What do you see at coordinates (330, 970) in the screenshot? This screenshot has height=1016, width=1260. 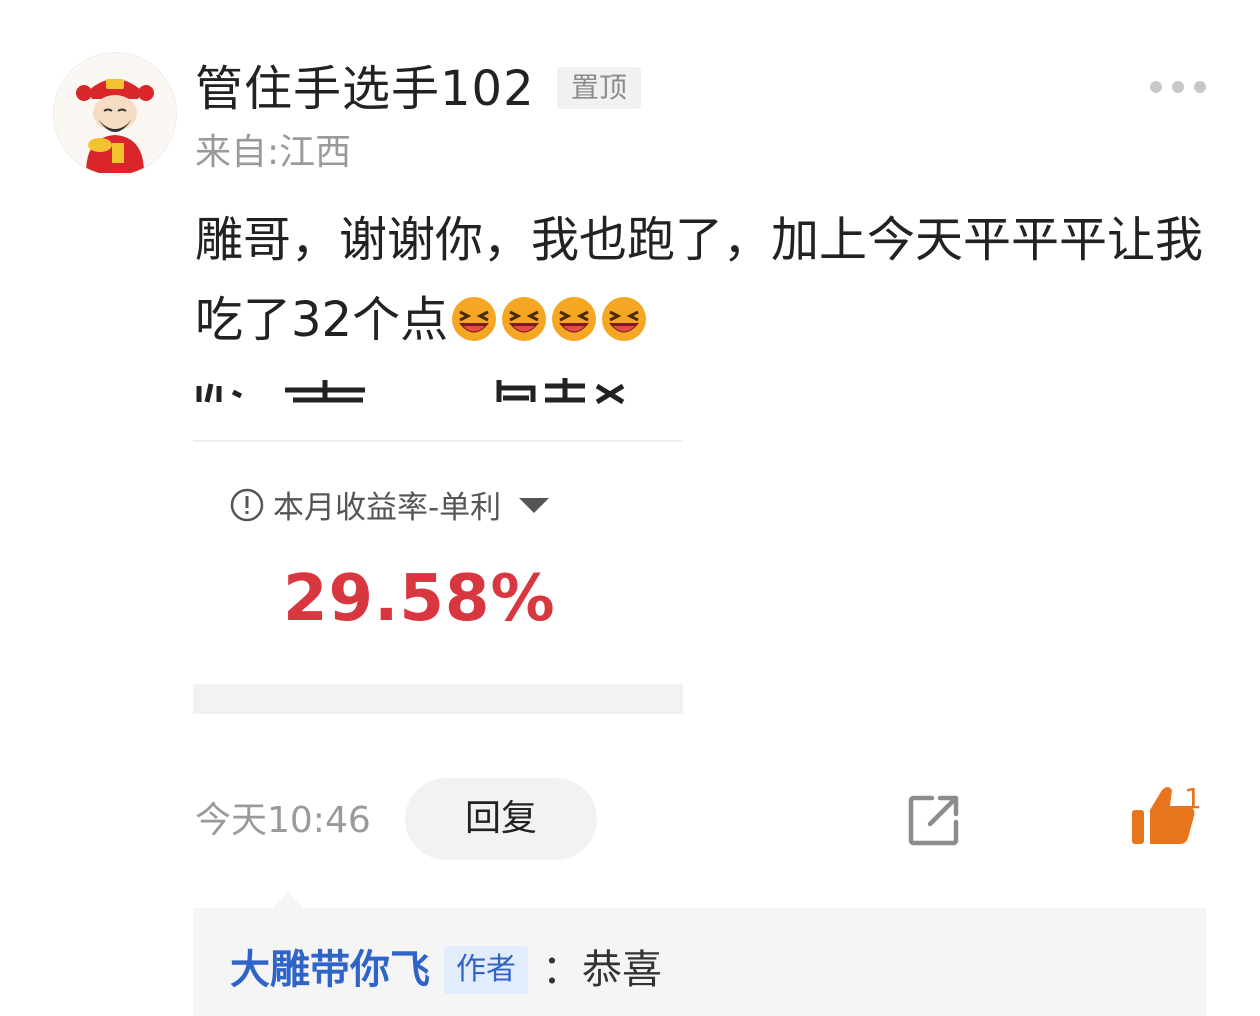 I see `reply-author: 大雕带你飞` at bounding box center [330, 970].